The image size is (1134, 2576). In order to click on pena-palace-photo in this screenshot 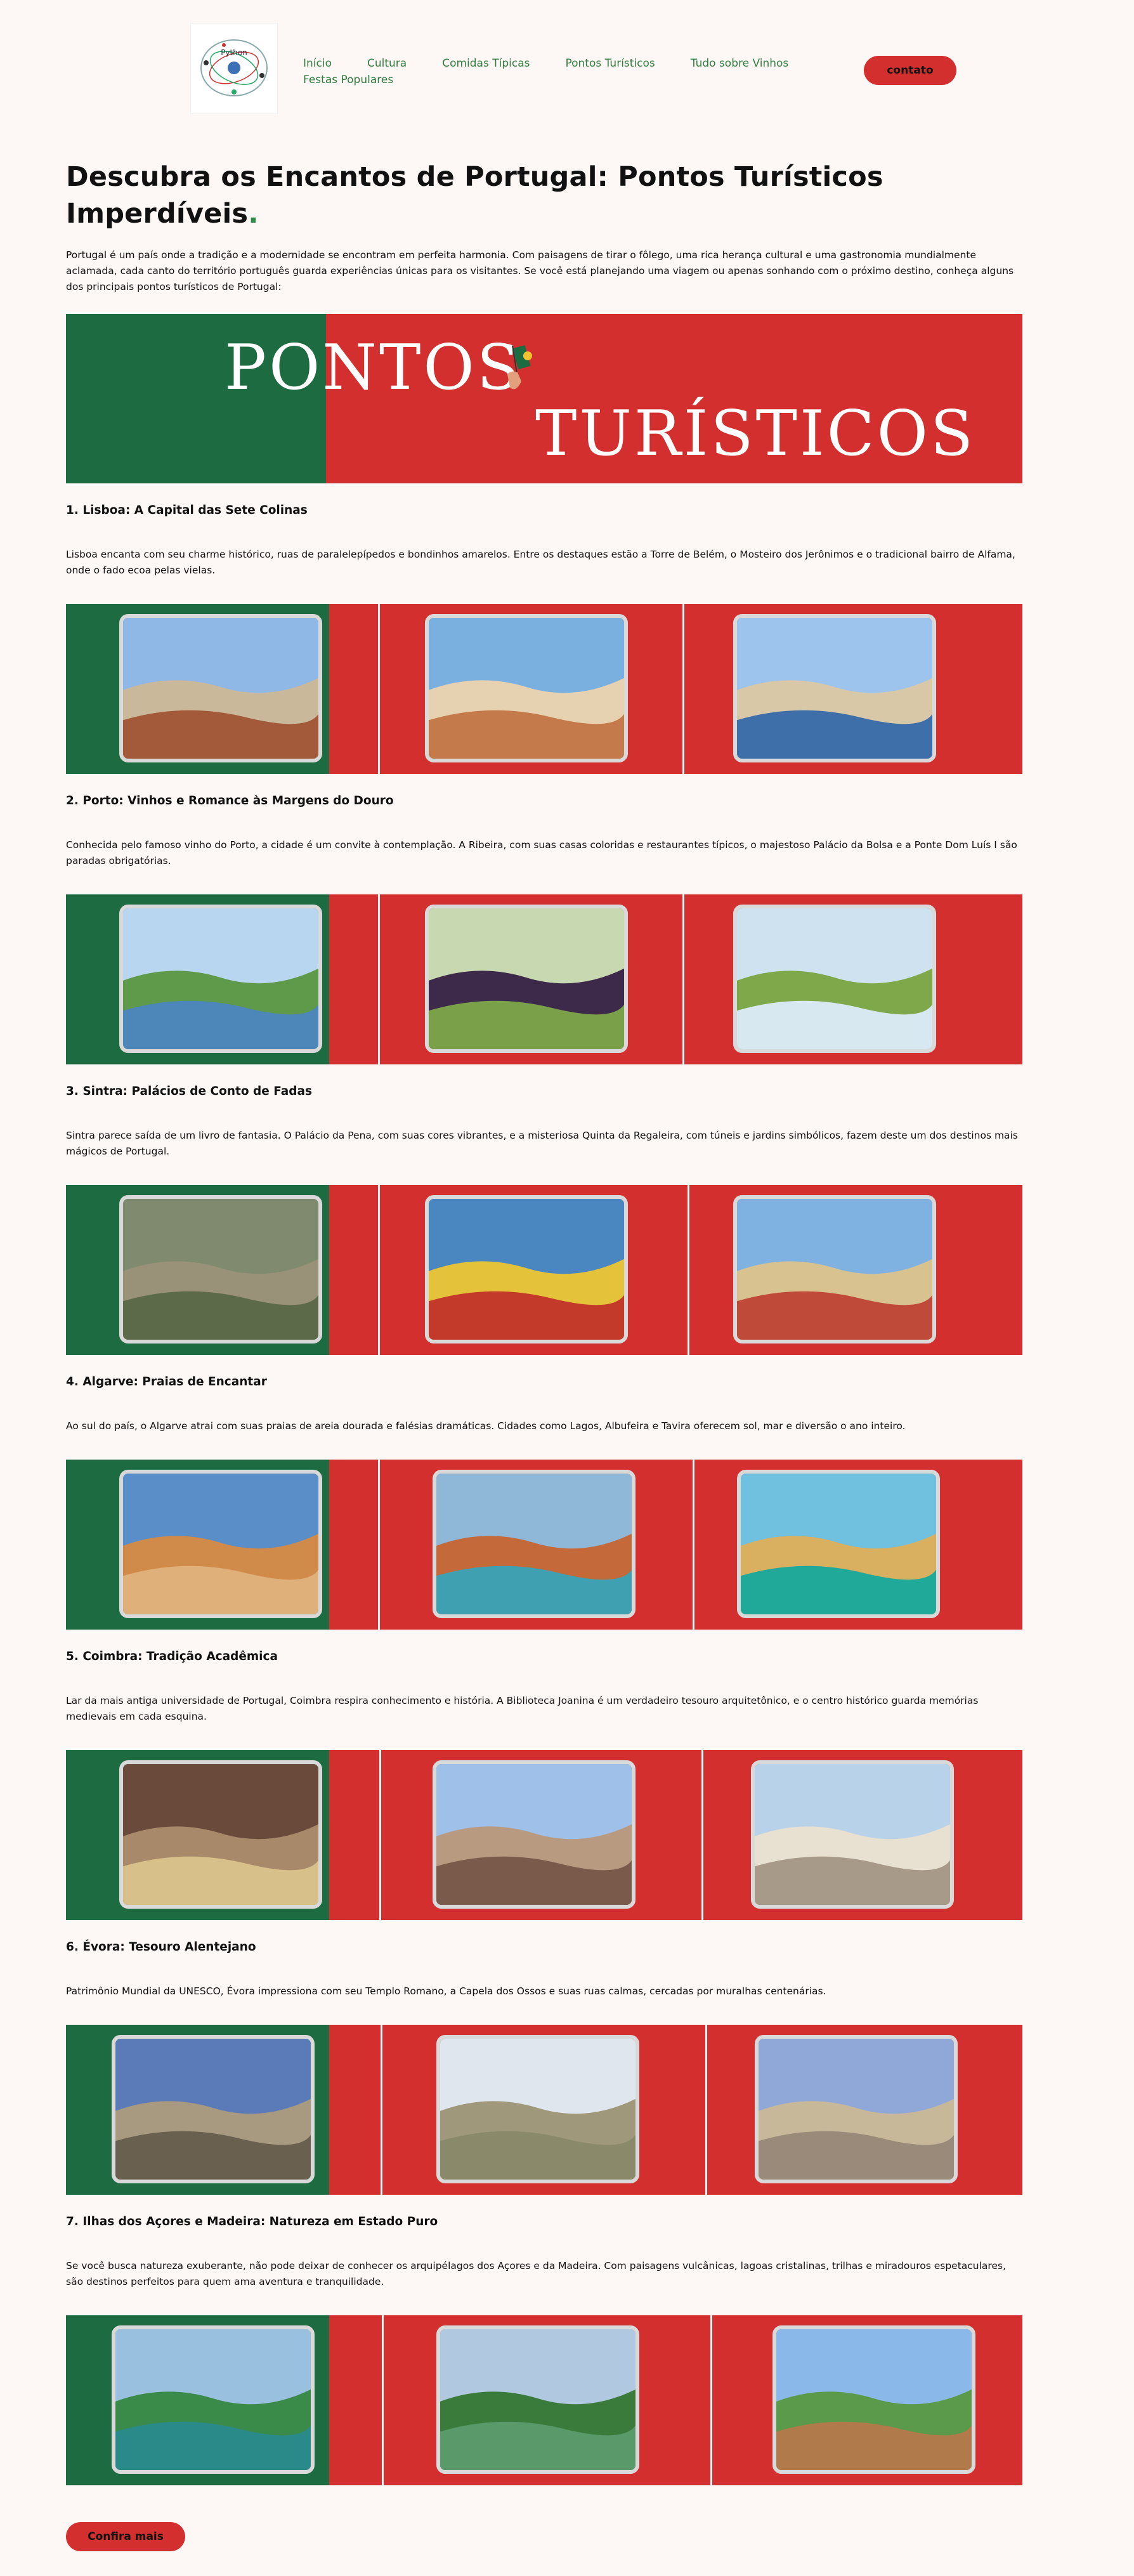, I will do `click(526, 1270)`.